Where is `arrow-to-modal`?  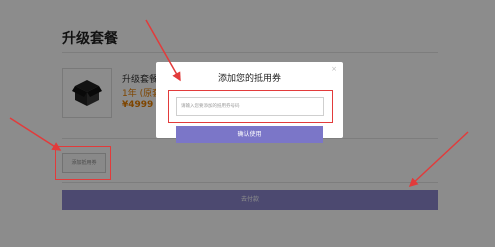
arrow-to-modal is located at coordinates (163, 50).